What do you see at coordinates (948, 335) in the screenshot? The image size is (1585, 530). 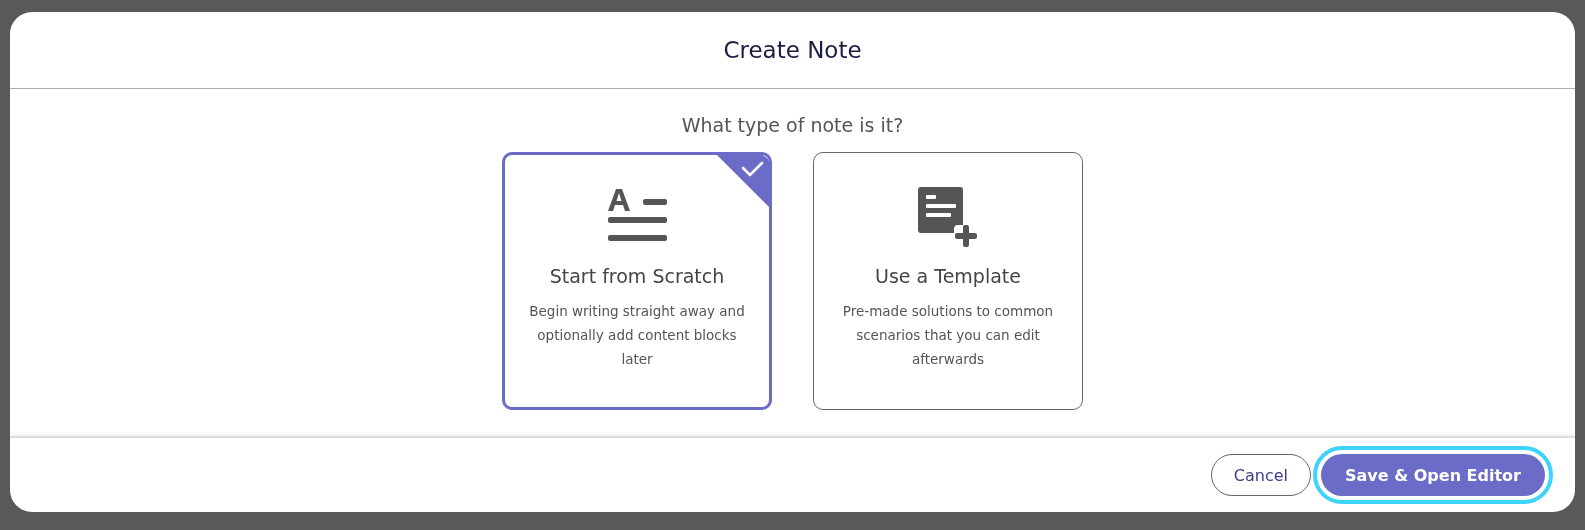 I see `option-description: Pre-made solutions to common scenarios that you can edit afterwards` at bounding box center [948, 335].